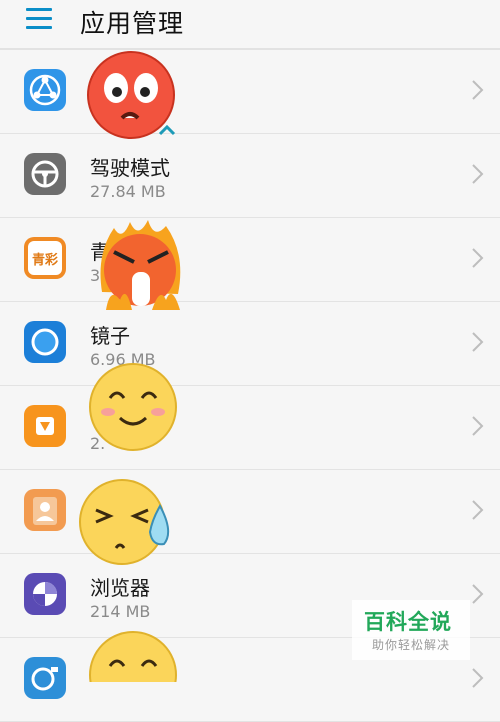 The width and height of the screenshot is (500, 722). I want to click on app-row-driving-mode: 驾驶模式 27.84 MB, so click(250, 176).